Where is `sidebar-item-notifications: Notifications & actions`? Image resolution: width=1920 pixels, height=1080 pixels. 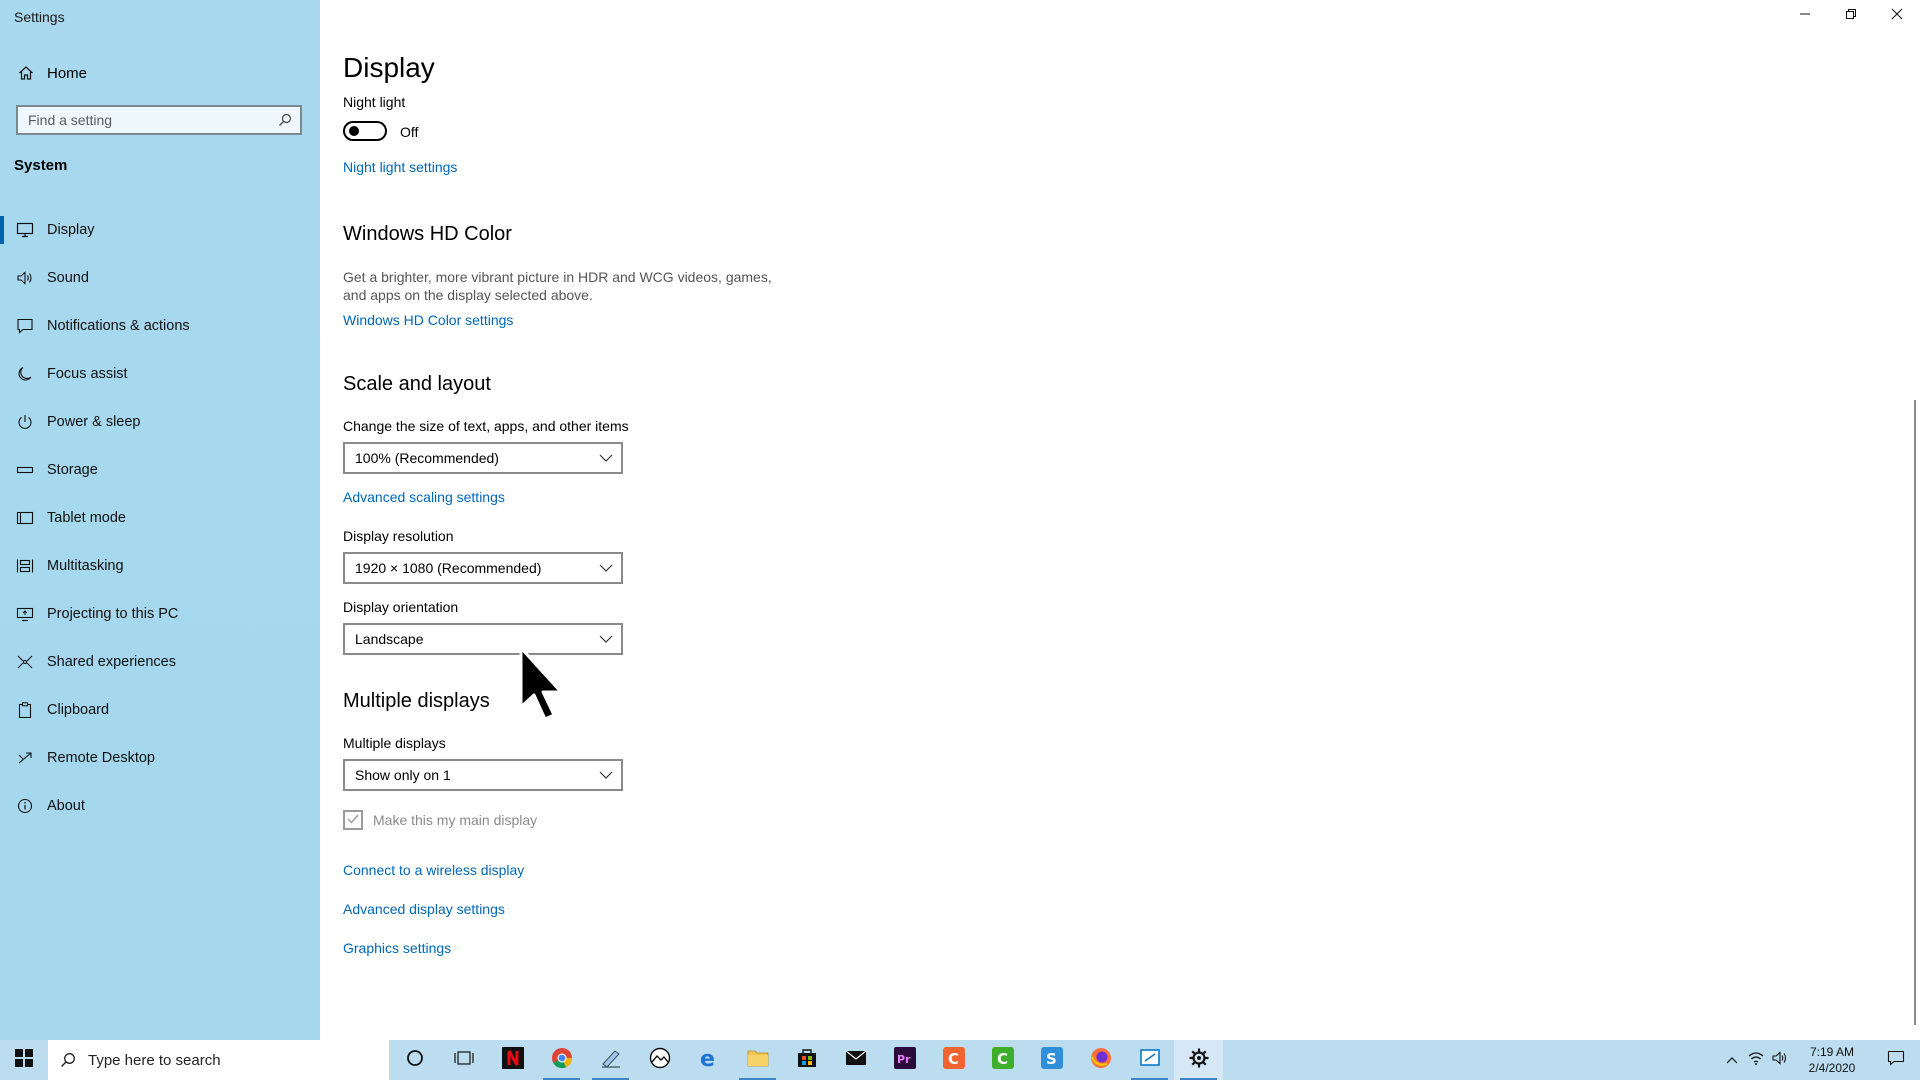 sidebar-item-notifications: Notifications & actions is located at coordinates (160, 326).